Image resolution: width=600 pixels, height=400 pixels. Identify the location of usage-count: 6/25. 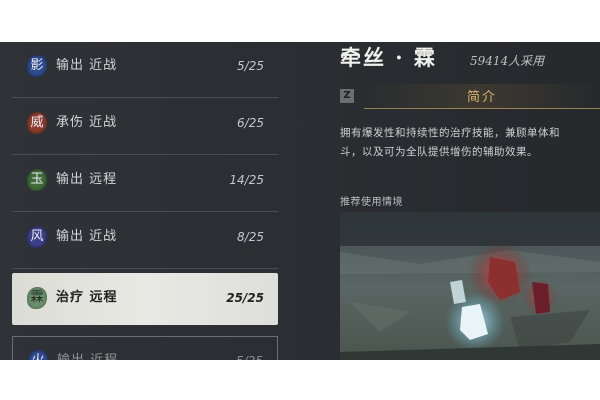
(250, 123).